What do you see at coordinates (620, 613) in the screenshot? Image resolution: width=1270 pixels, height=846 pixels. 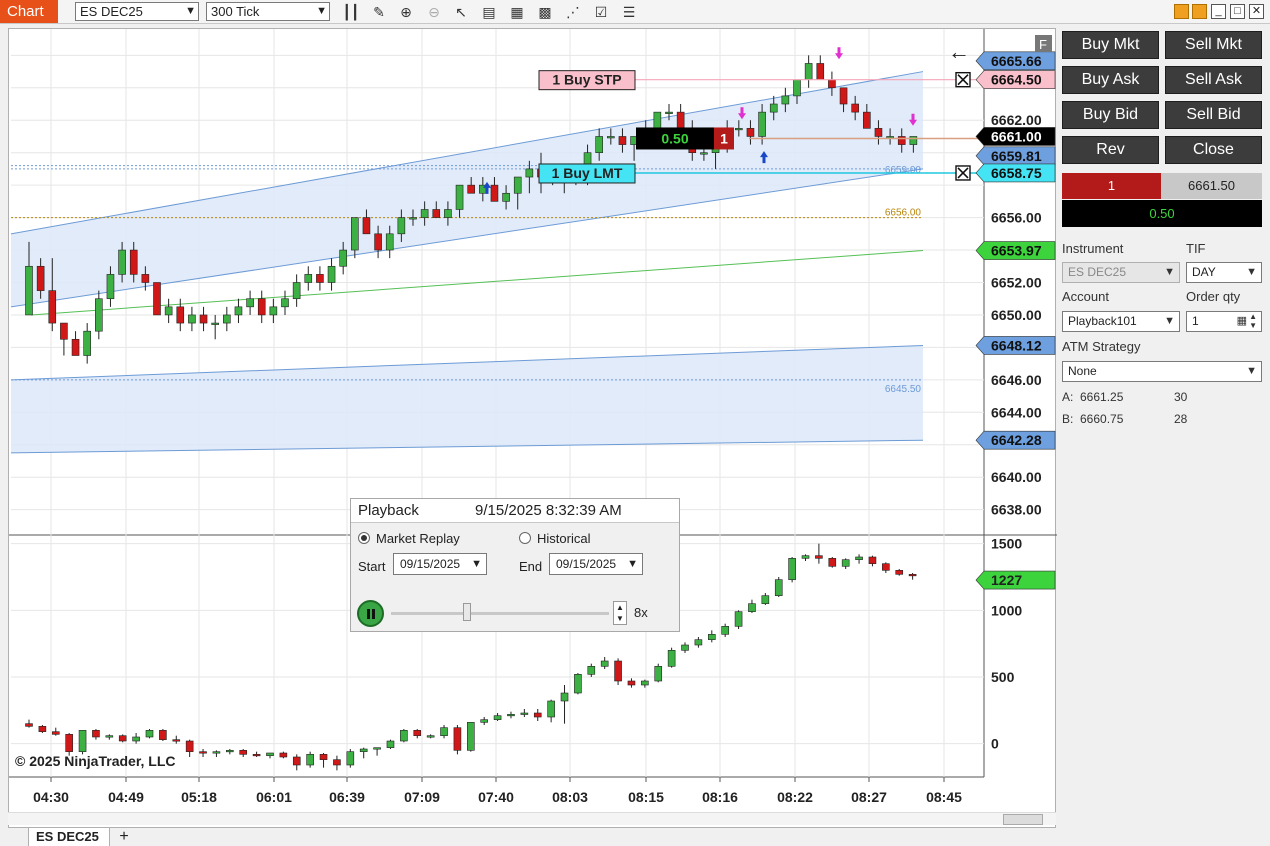 I see `speed-spinner: ▲ ▼` at bounding box center [620, 613].